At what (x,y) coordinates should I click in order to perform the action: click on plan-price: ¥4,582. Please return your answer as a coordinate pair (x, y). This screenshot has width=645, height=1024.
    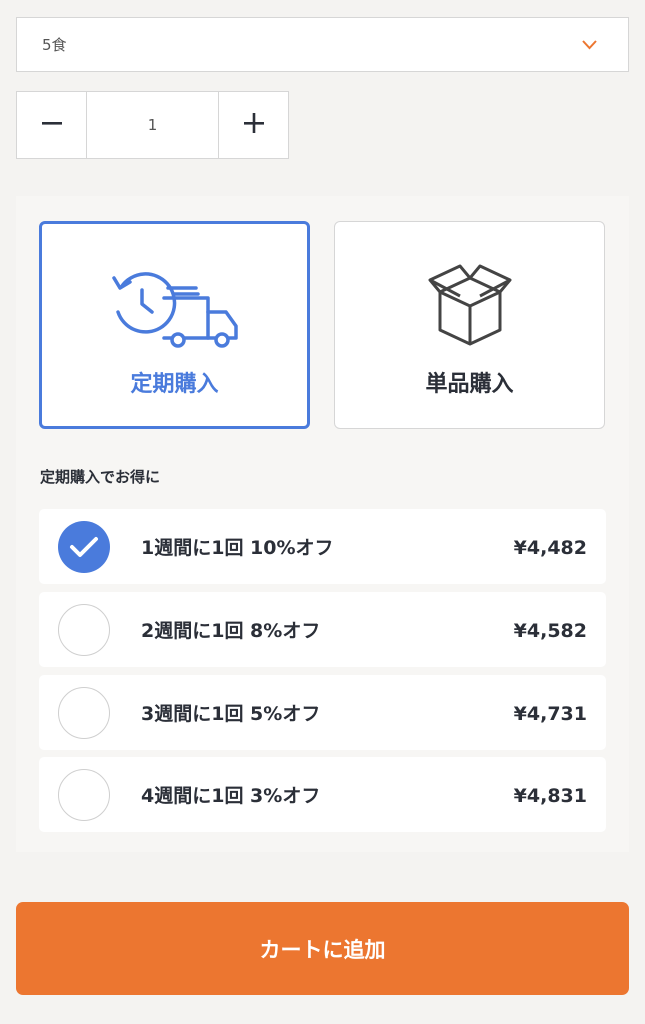
    Looking at the image, I should click on (550, 631).